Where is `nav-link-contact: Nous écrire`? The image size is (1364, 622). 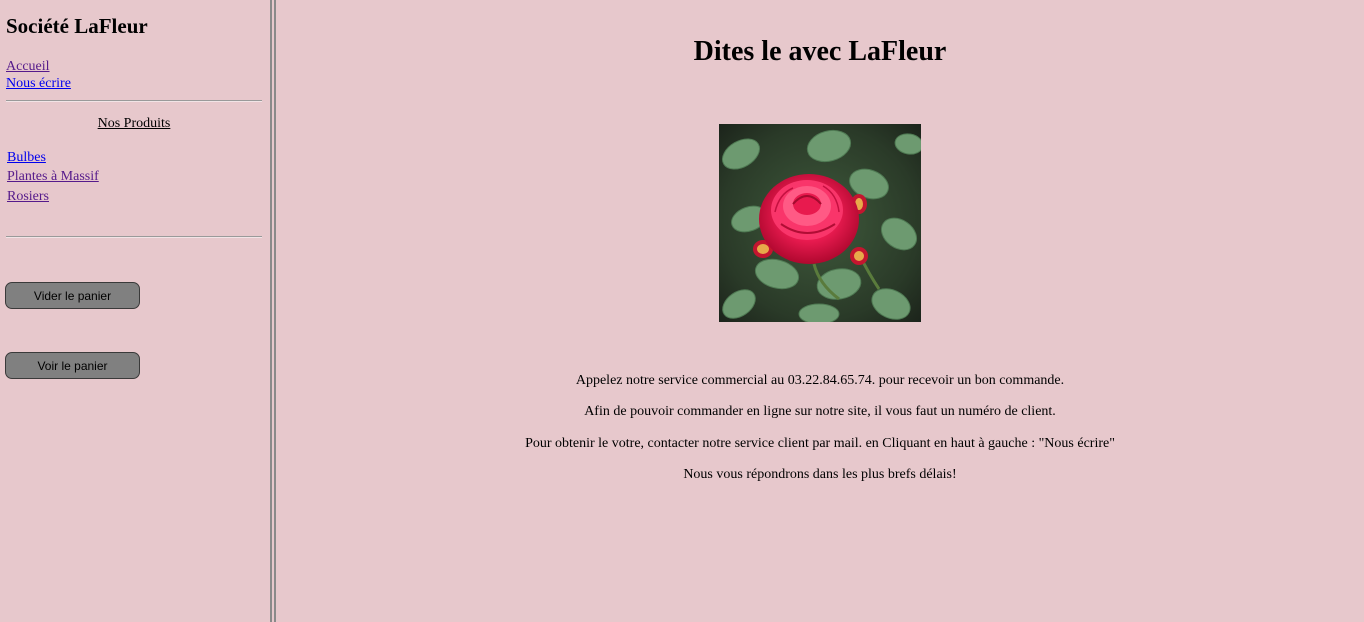
nav-link-contact: Nous écrire is located at coordinates (38, 84).